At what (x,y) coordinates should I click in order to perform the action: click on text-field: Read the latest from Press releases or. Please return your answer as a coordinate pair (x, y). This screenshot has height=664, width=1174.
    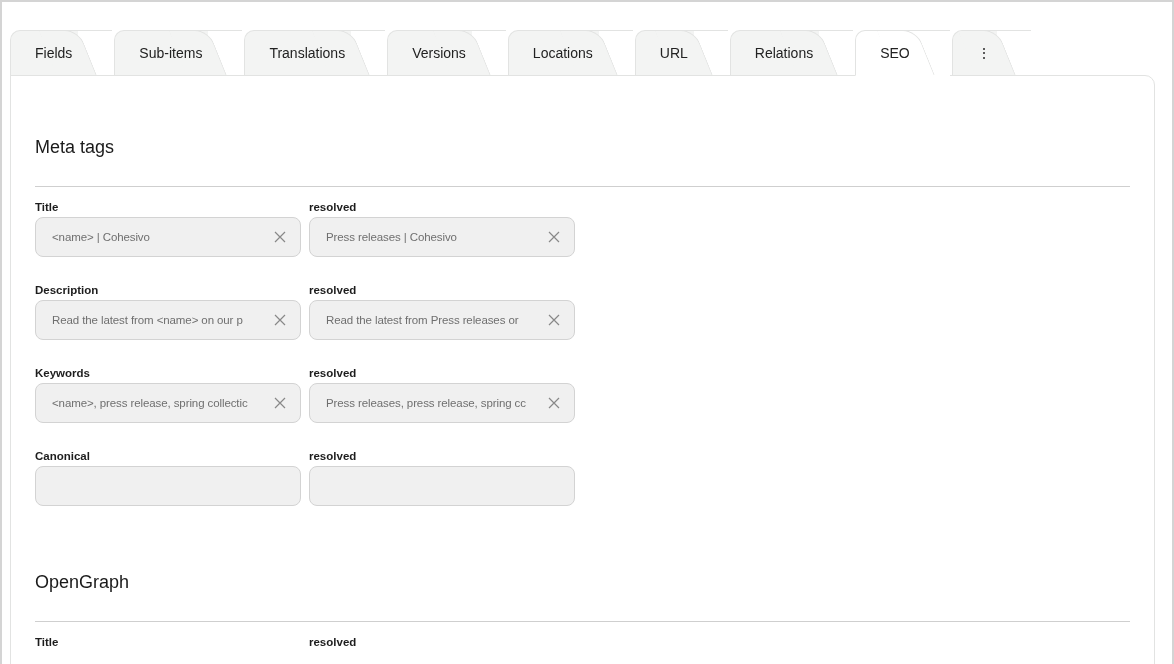
    Looking at the image, I should click on (442, 320).